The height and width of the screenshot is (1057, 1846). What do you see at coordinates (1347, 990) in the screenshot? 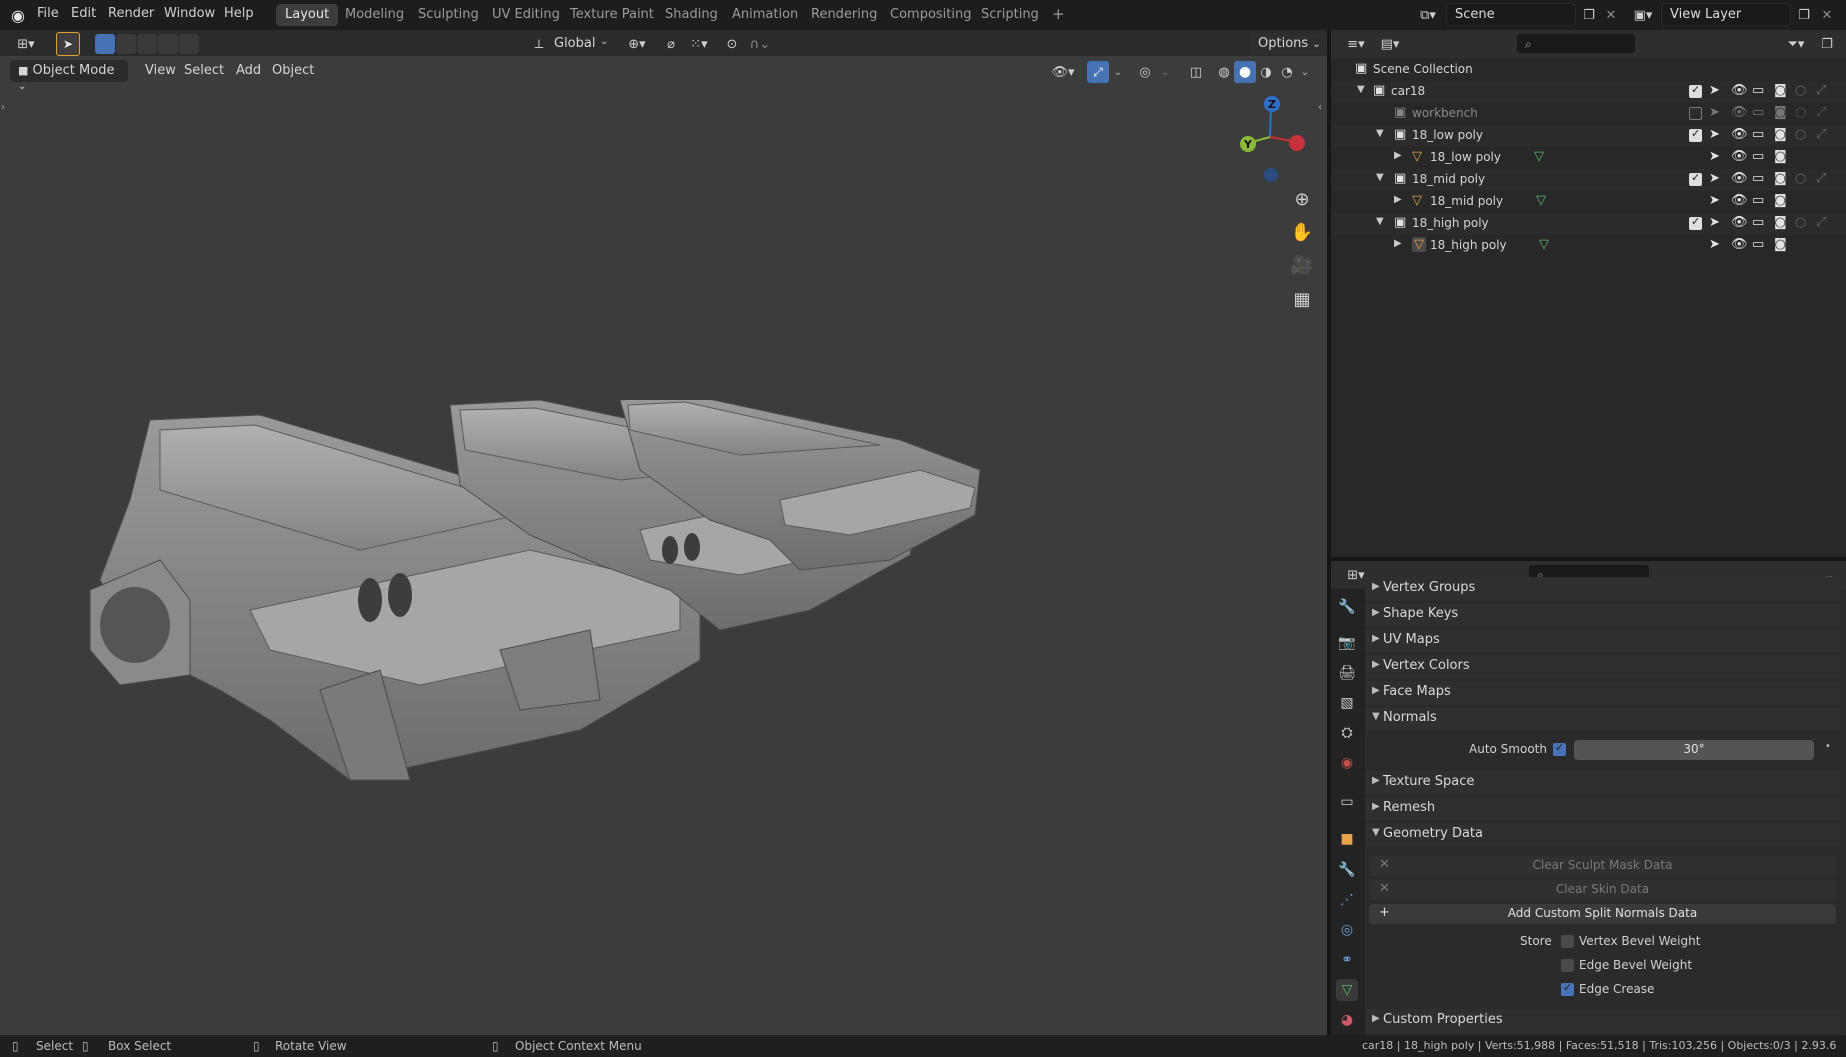
I see `data-tab-icon: ▽` at bounding box center [1347, 990].